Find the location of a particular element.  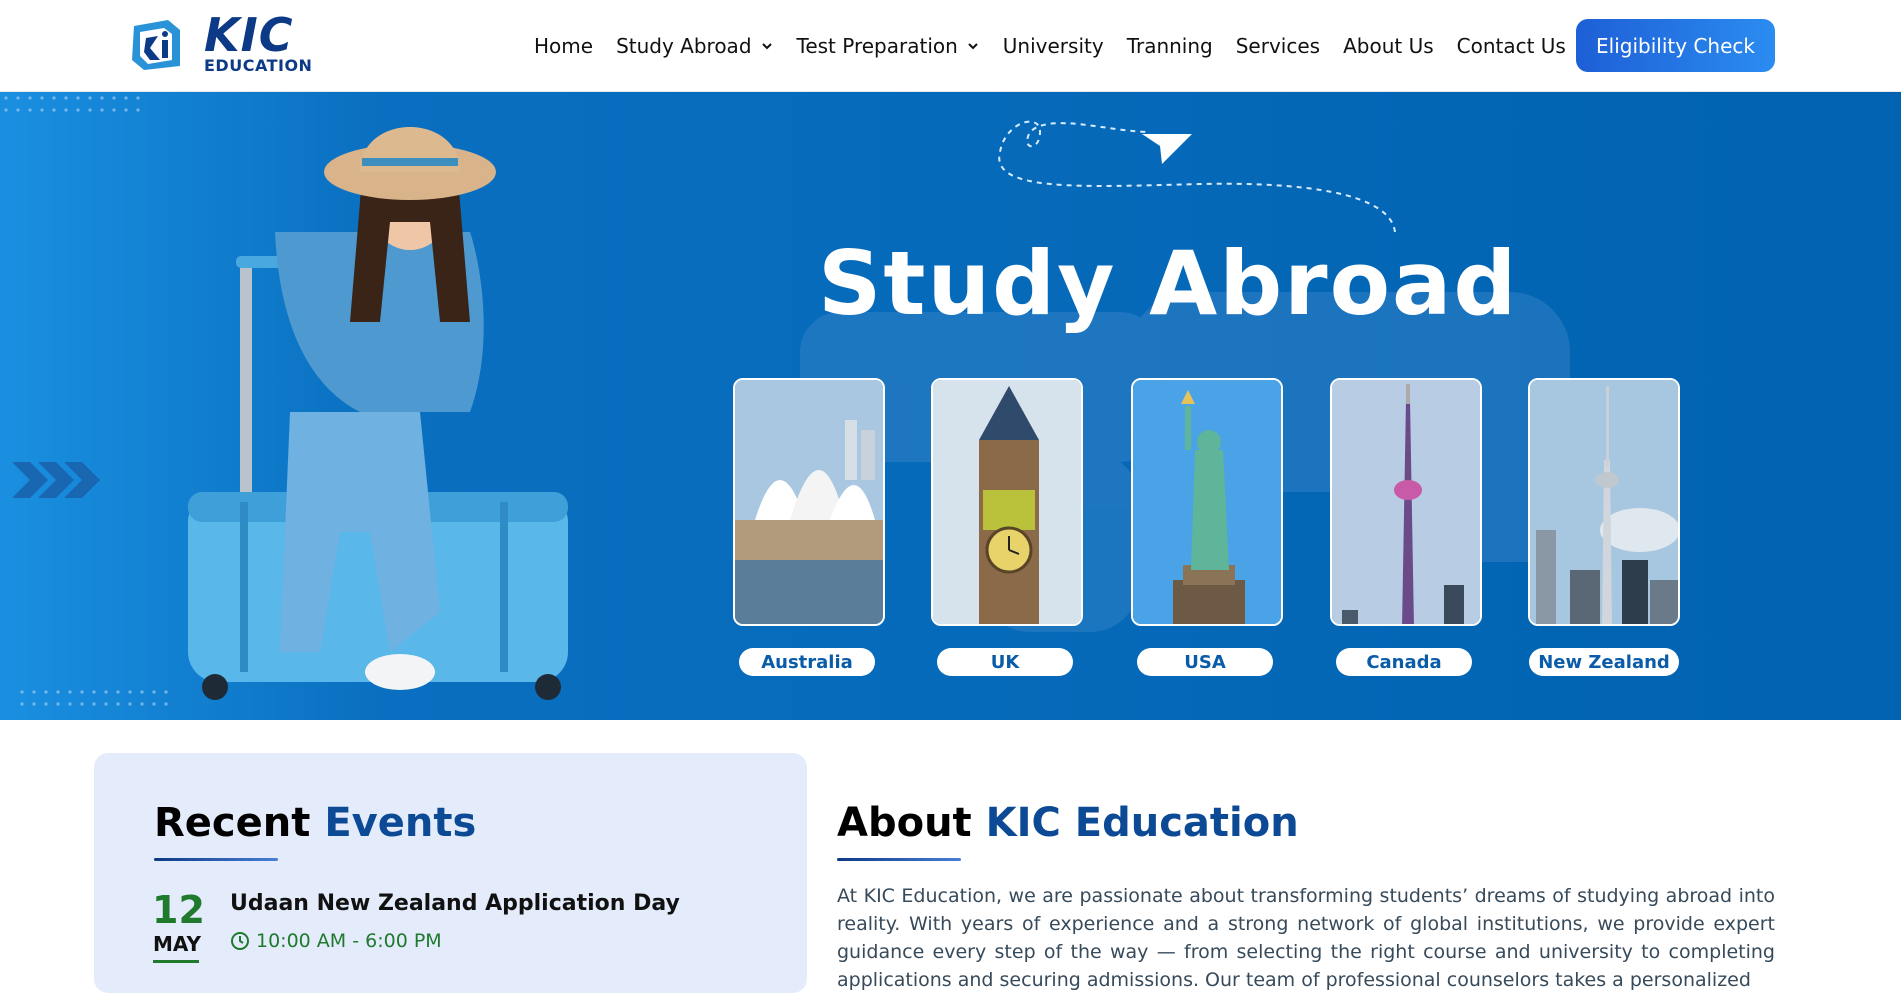

nav-university: University is located at coordinates (1053, 46).